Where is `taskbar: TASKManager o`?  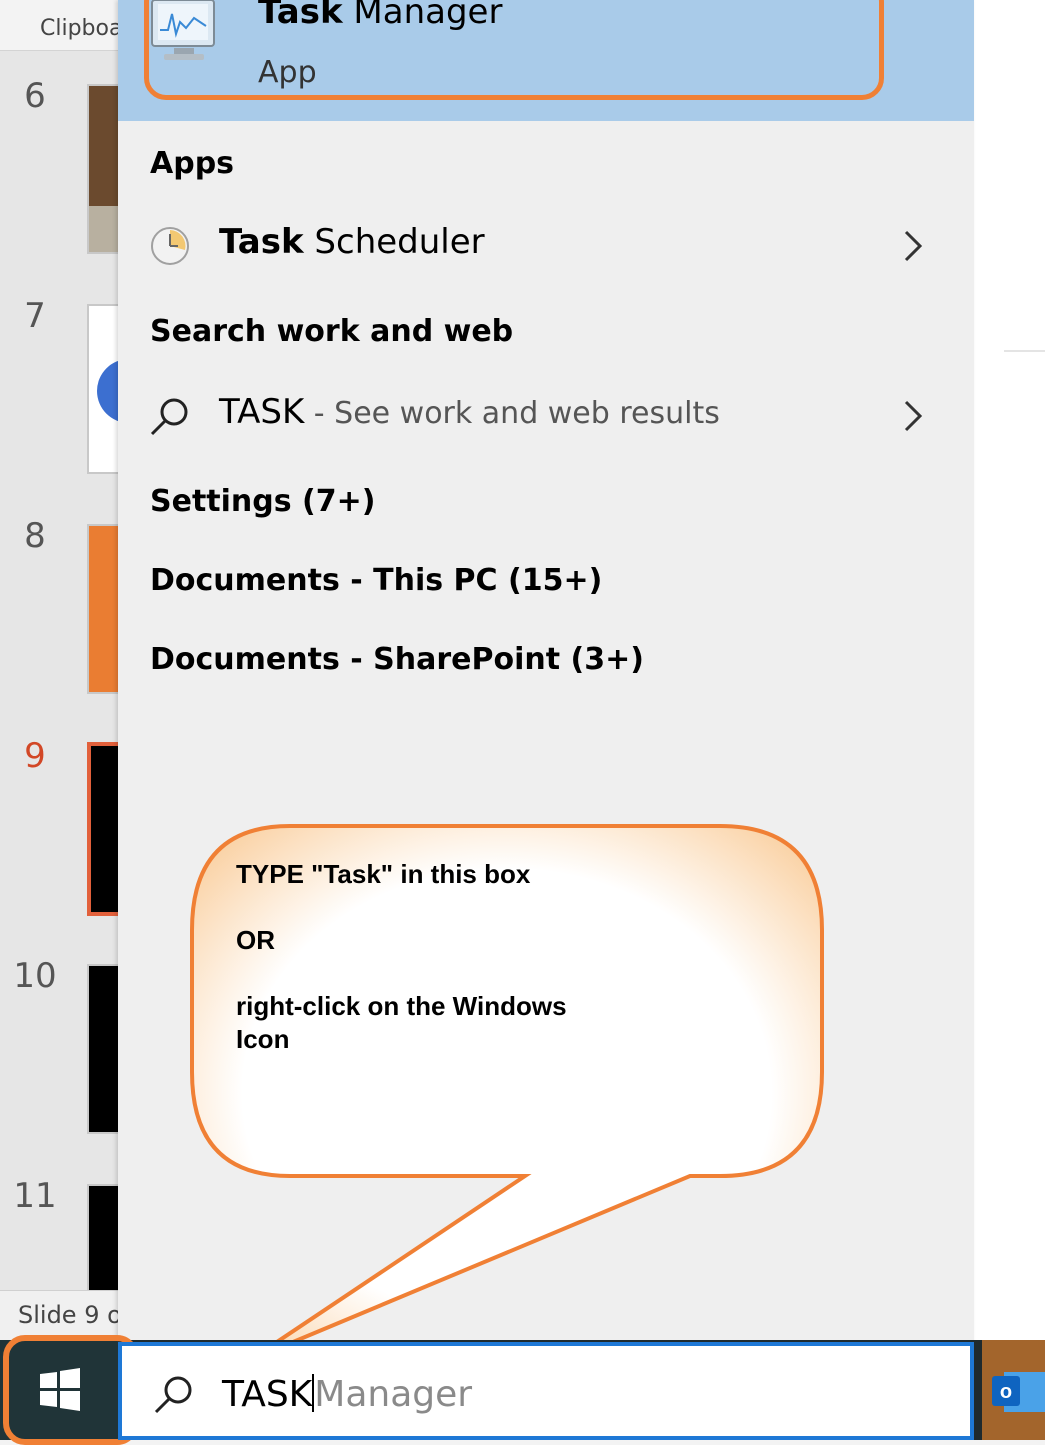
taskbar: TASKManager o is located at coordinates (522, 1390).